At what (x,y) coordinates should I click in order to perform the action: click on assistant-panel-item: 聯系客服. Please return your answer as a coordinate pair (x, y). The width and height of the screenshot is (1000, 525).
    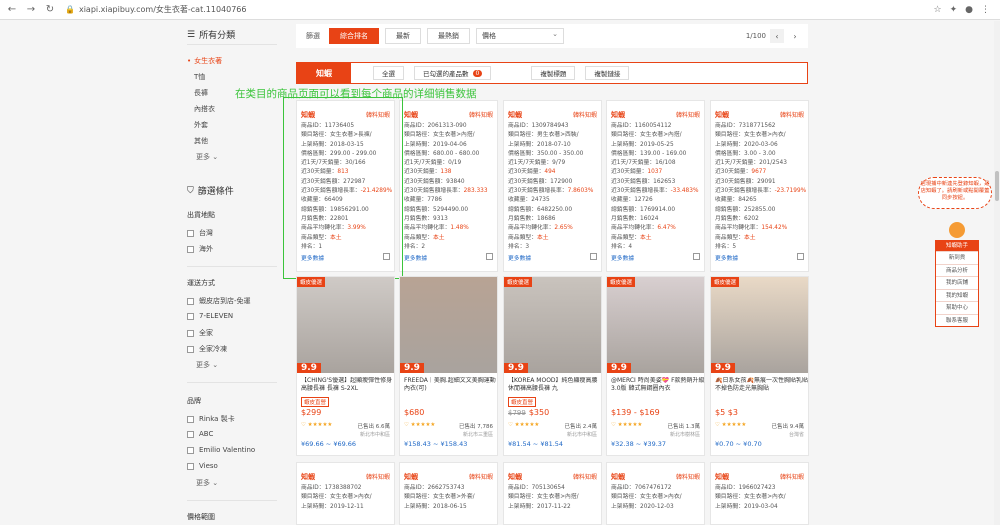
    Looking at the image, I should click on (957, 320).